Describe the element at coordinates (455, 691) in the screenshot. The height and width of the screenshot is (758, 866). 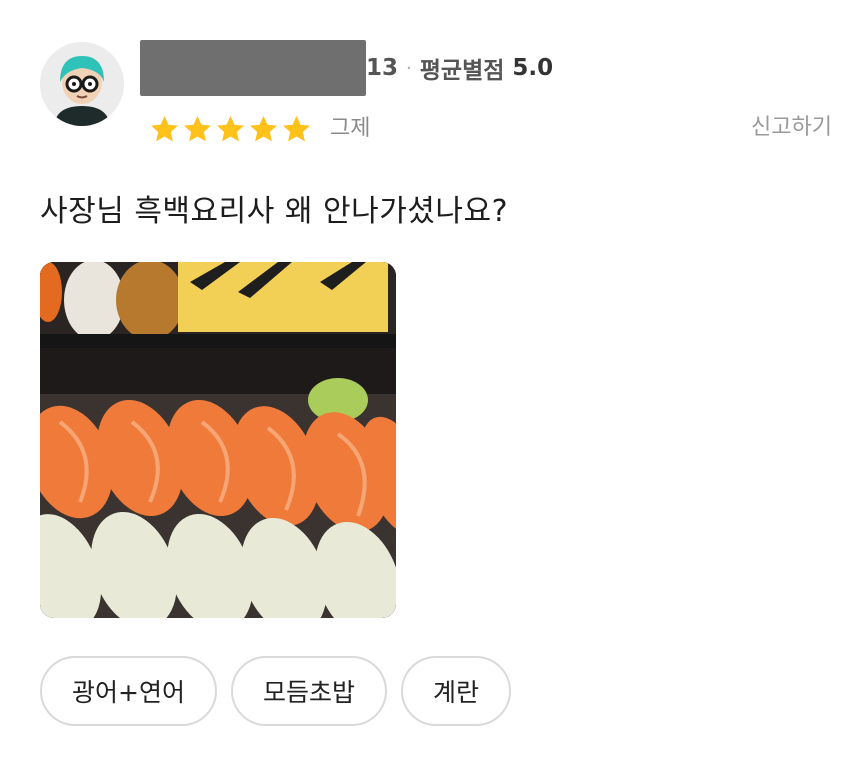
I see `tag-chip: 계란` at that location.